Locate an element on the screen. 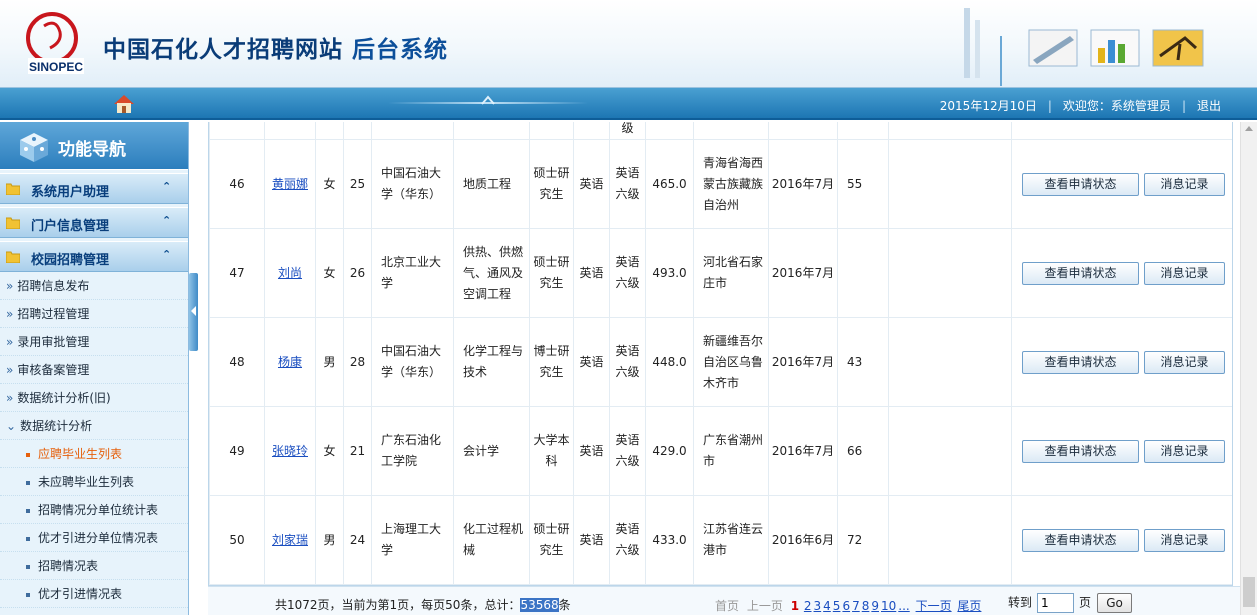  sinopec-logo: SINOPEC is located at coordinates (55, 43).